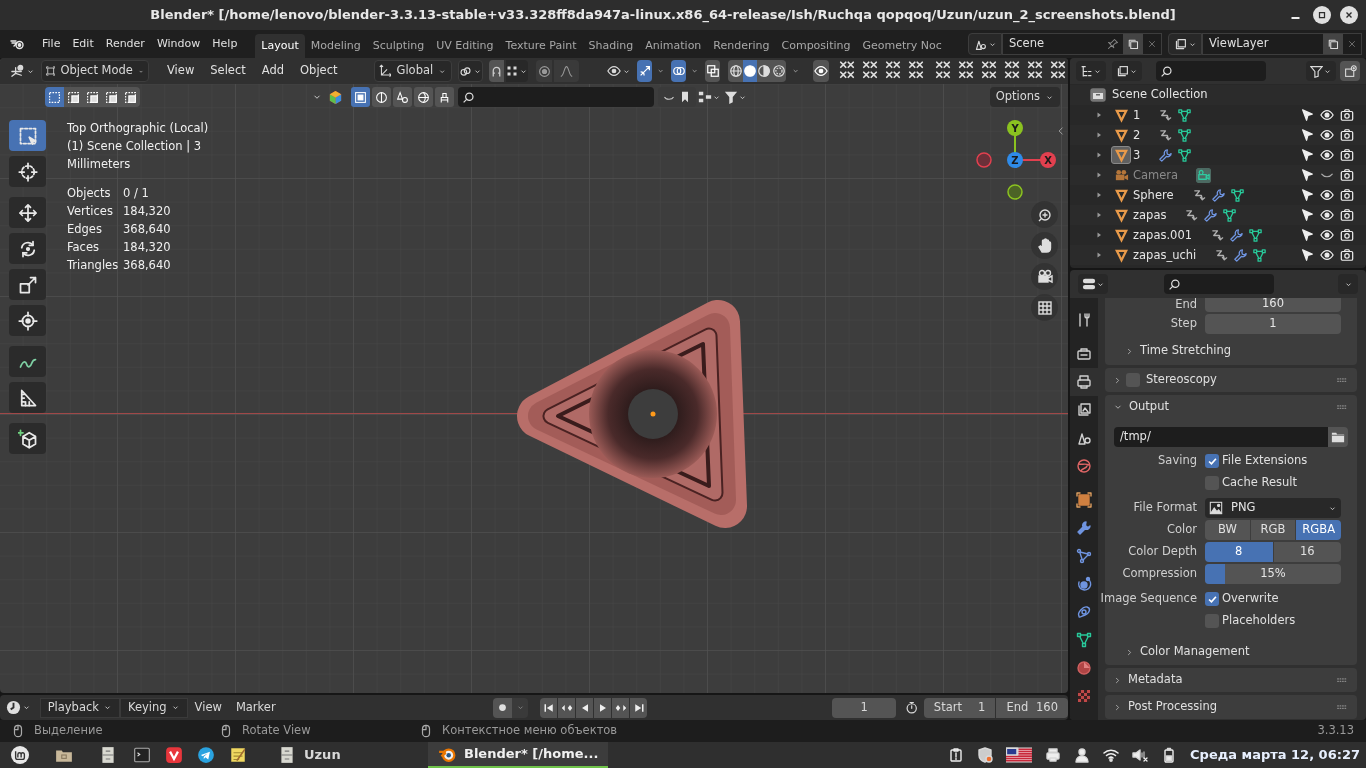  I want to click on end-frame-field: End 160, so click(1032, 707).